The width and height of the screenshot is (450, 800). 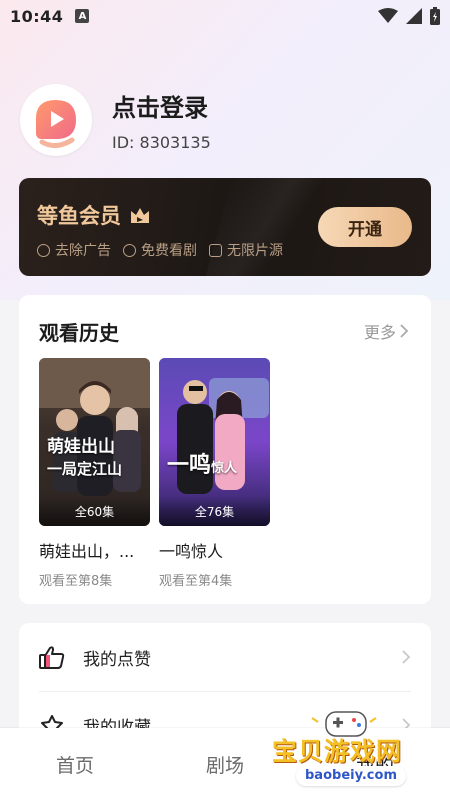 What do you see at coordinates (129, 250) in the screenshot?
I see `free-icon` at bounding box center [129, 250].